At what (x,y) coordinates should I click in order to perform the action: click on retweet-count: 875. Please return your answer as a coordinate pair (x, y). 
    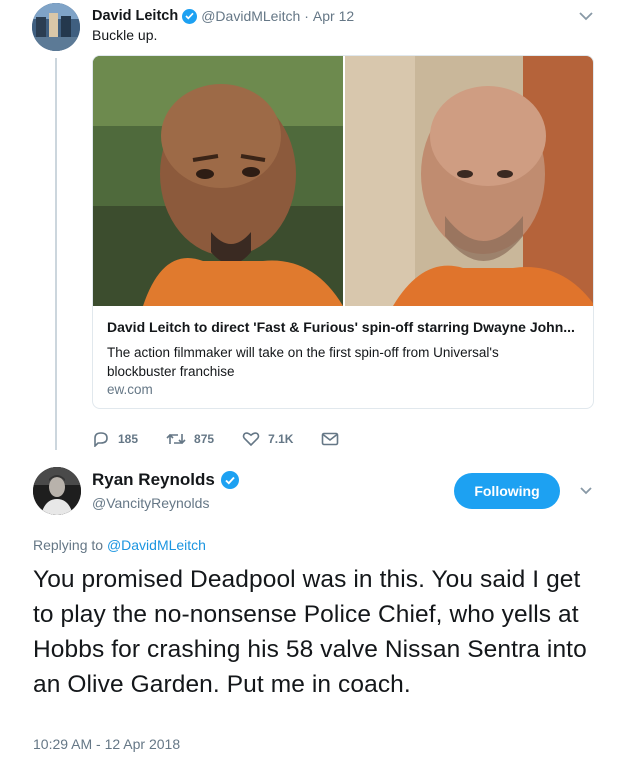
    Looking at the image, I should click on (204, 439).